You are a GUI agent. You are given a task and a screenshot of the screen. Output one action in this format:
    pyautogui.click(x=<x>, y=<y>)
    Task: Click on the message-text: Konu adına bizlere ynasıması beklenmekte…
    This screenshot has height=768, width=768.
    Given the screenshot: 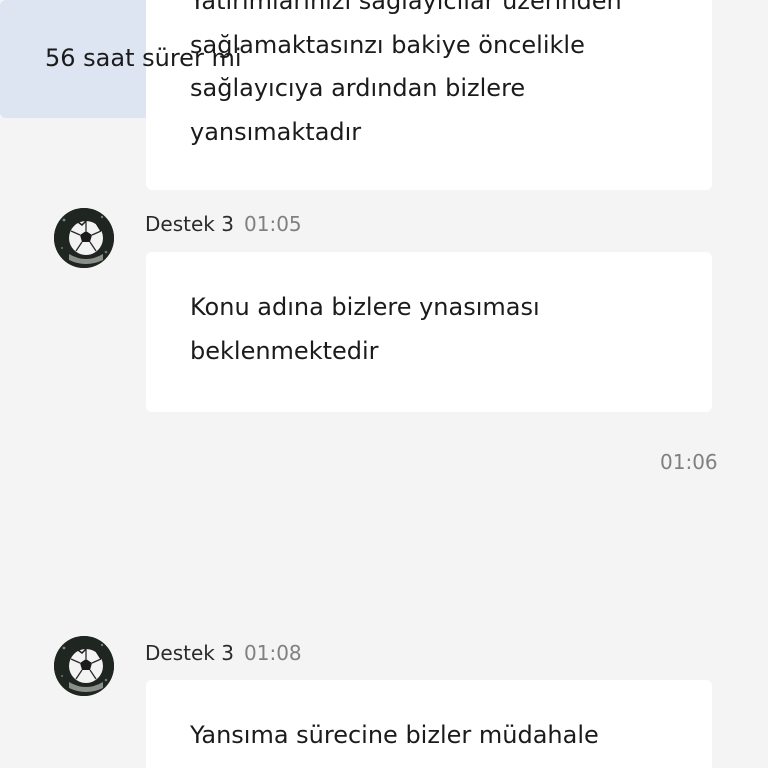 What is the action you would take?
    pyautogui.click(x=365, y=329)
    